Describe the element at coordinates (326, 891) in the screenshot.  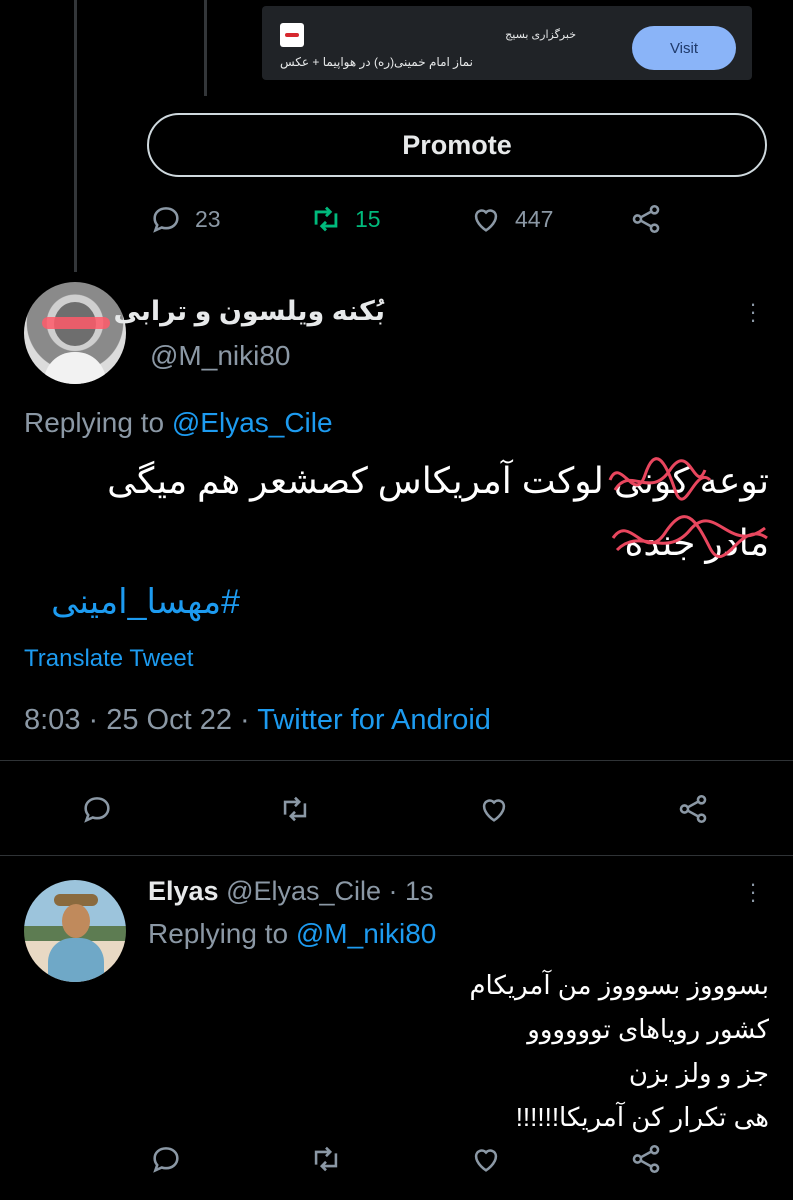
I see `reply-handle-time: @Elyas_Cile · 1s` at that location.